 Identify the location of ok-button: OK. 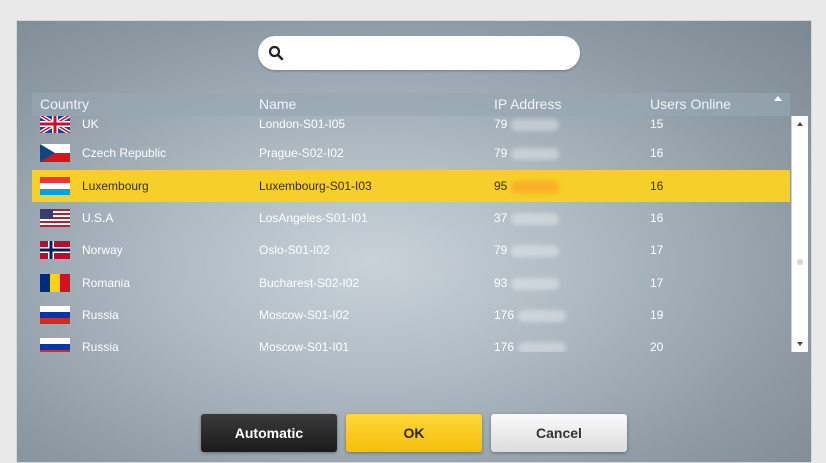
(414, 433).